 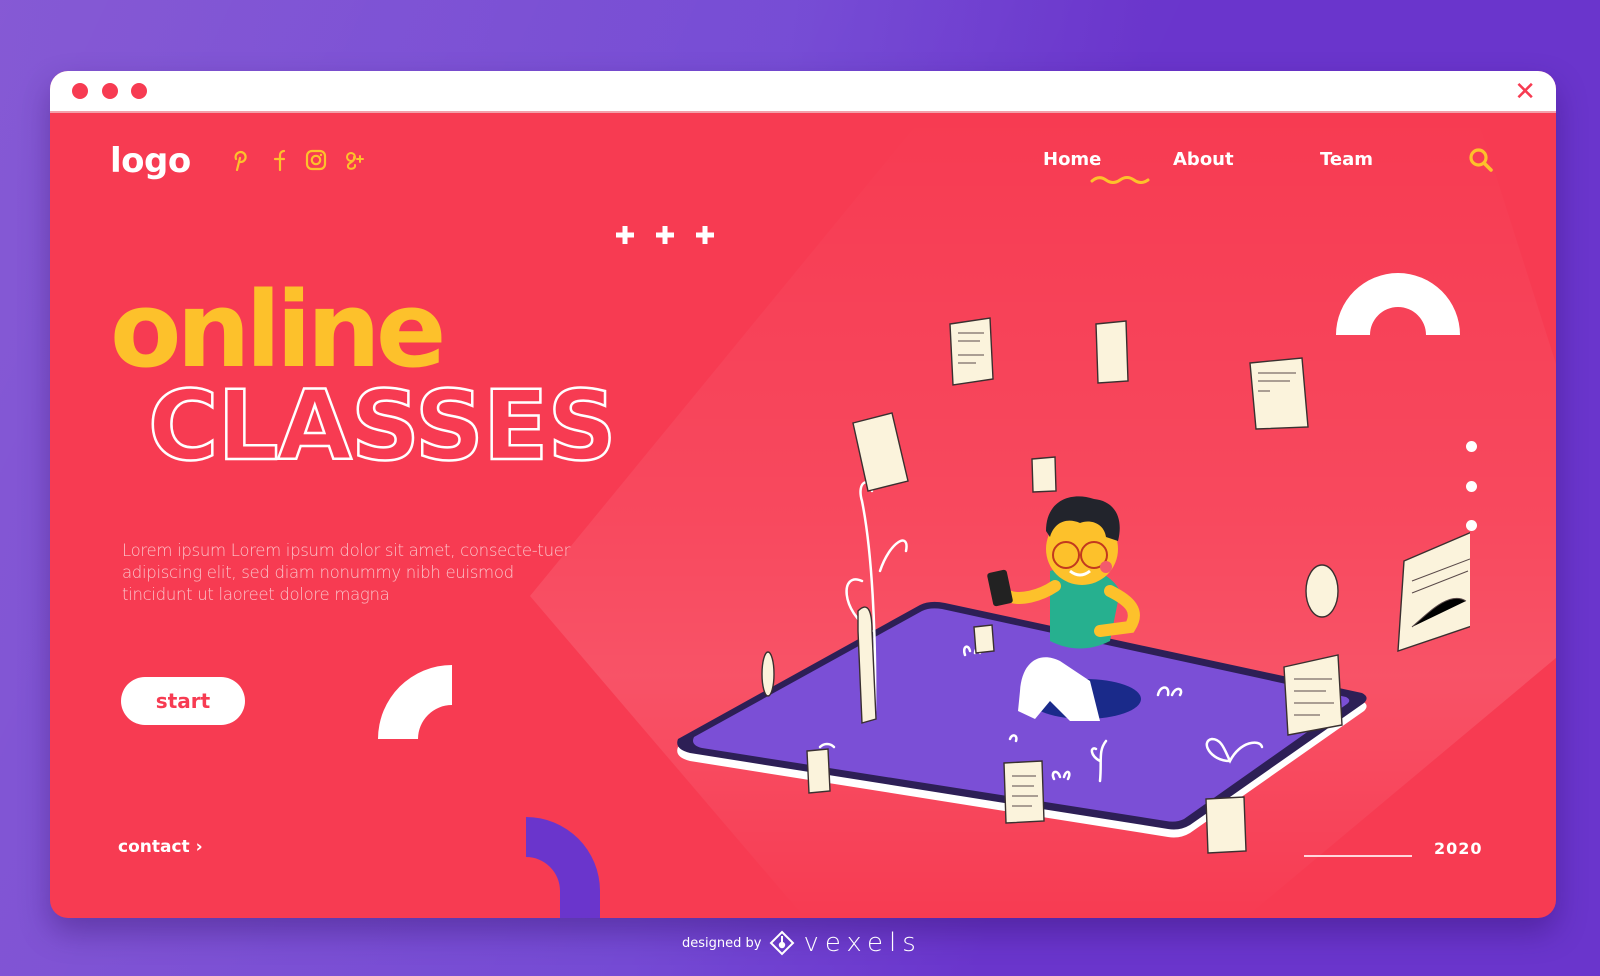 I want to click on google-plus-icon, so click(x=355, y=160).